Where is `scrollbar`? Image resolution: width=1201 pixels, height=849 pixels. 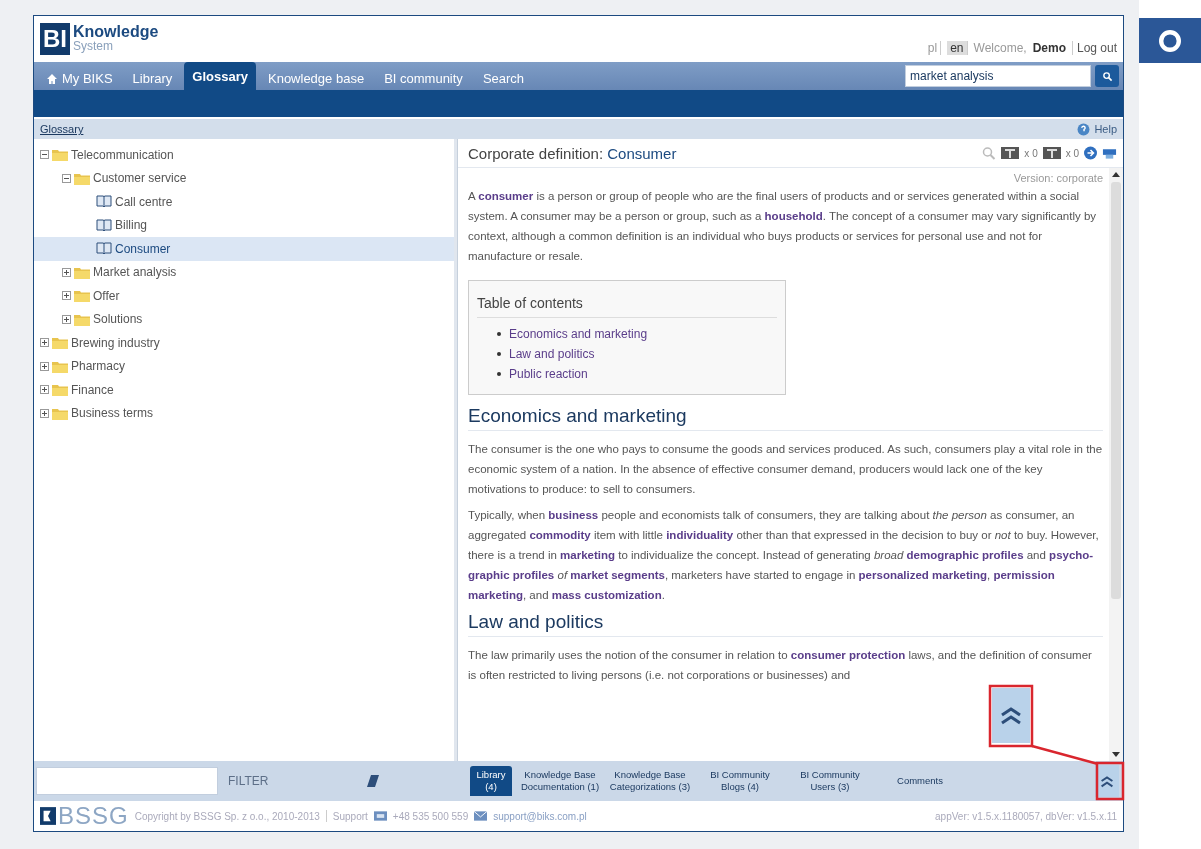 scrollbar is located at coordinates (1116, 464).